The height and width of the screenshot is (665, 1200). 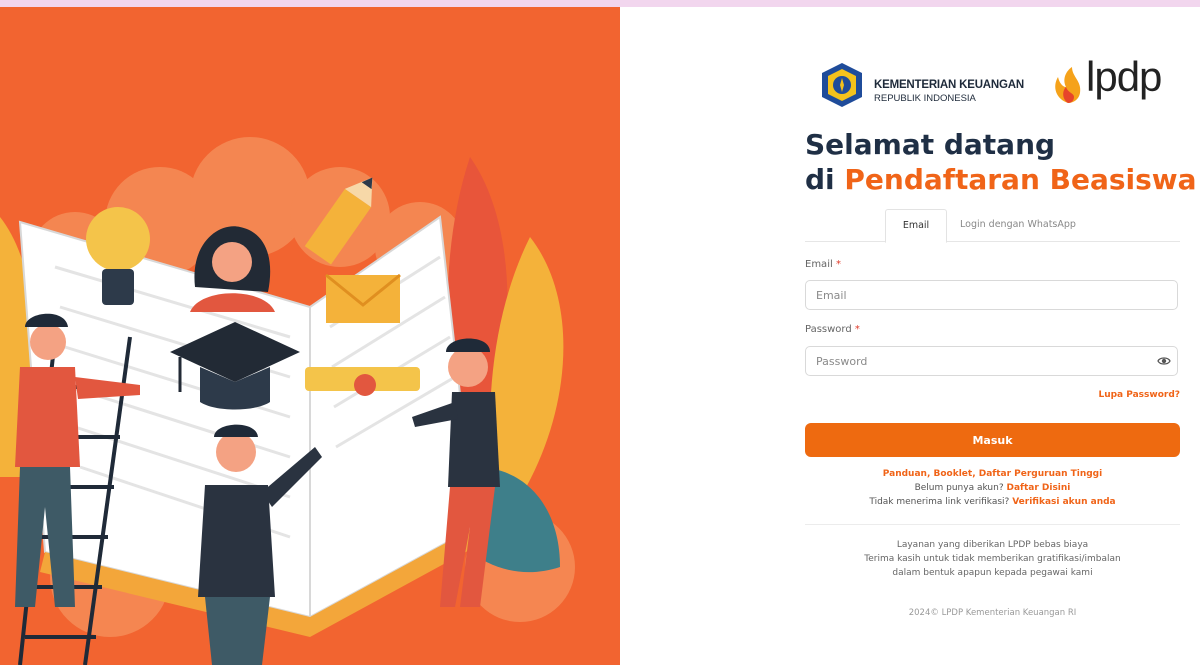 I want to click on lpdp-logo-text: lpdp, so click(x=1124, y=76).